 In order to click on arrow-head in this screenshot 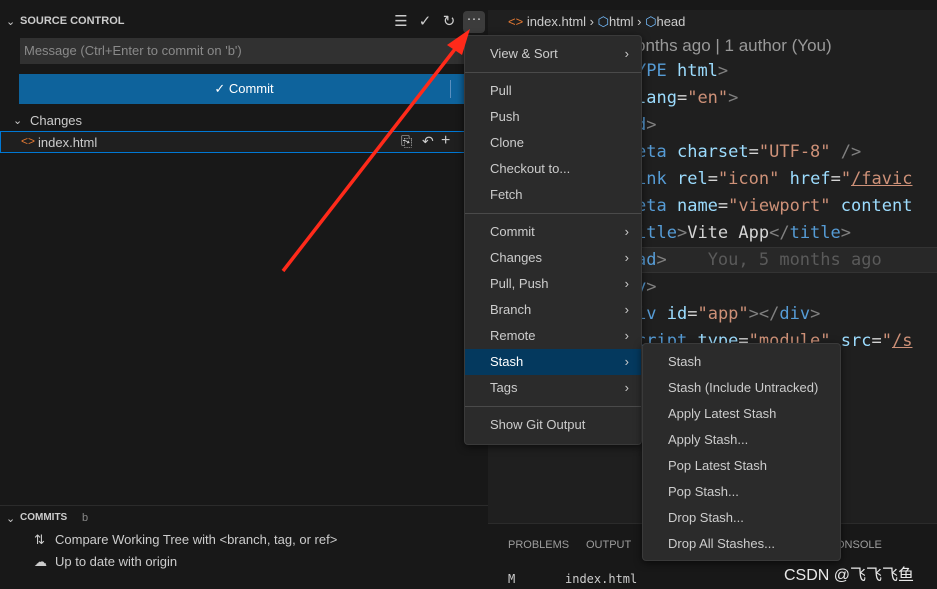, I will do `click(458, 42)`.